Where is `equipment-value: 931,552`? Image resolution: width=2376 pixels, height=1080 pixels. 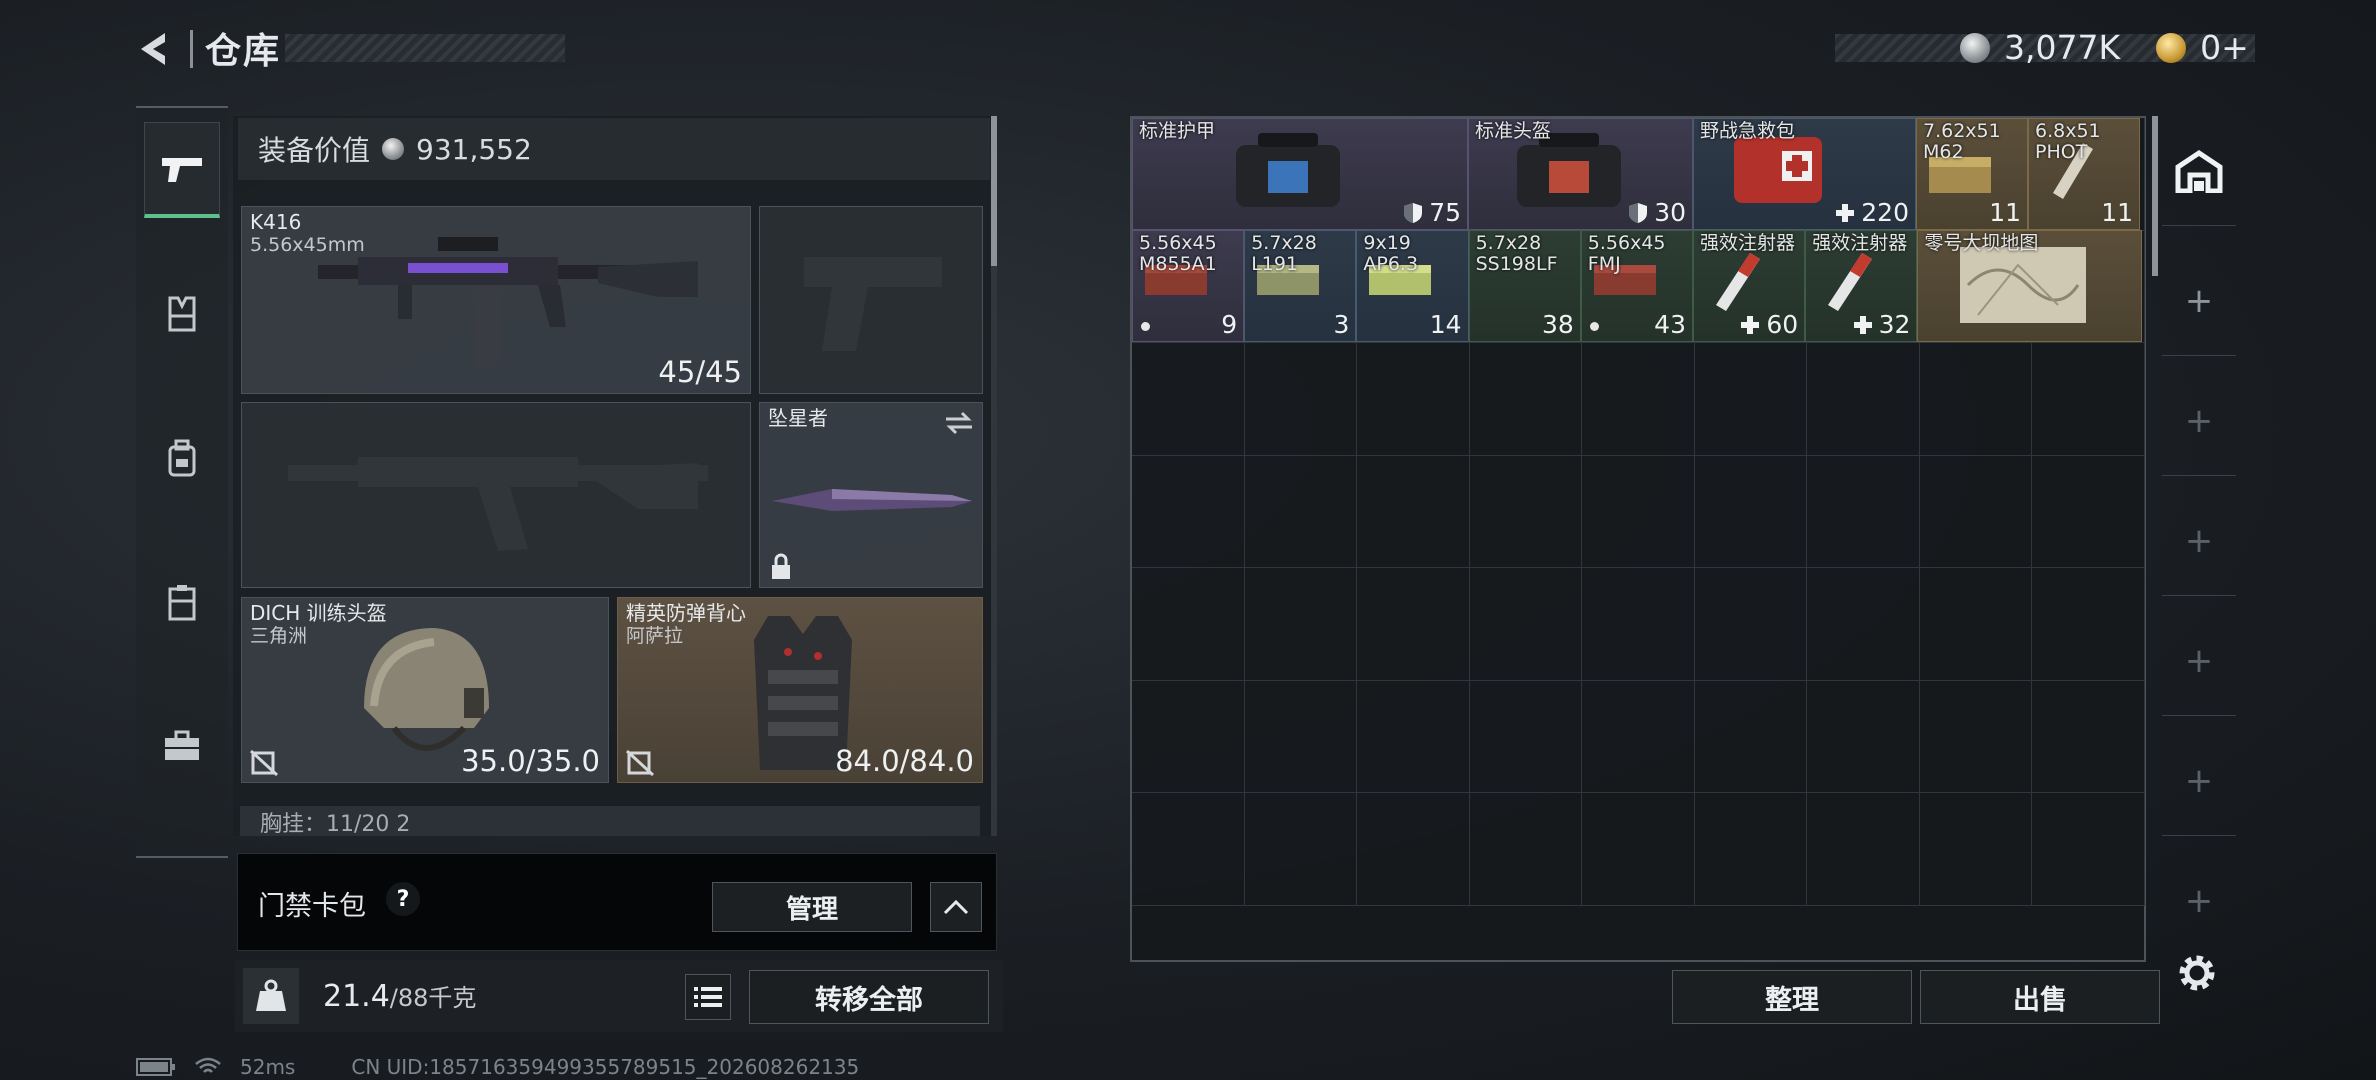
equipment-value: 931,552 is located at coordinates (474, 149).